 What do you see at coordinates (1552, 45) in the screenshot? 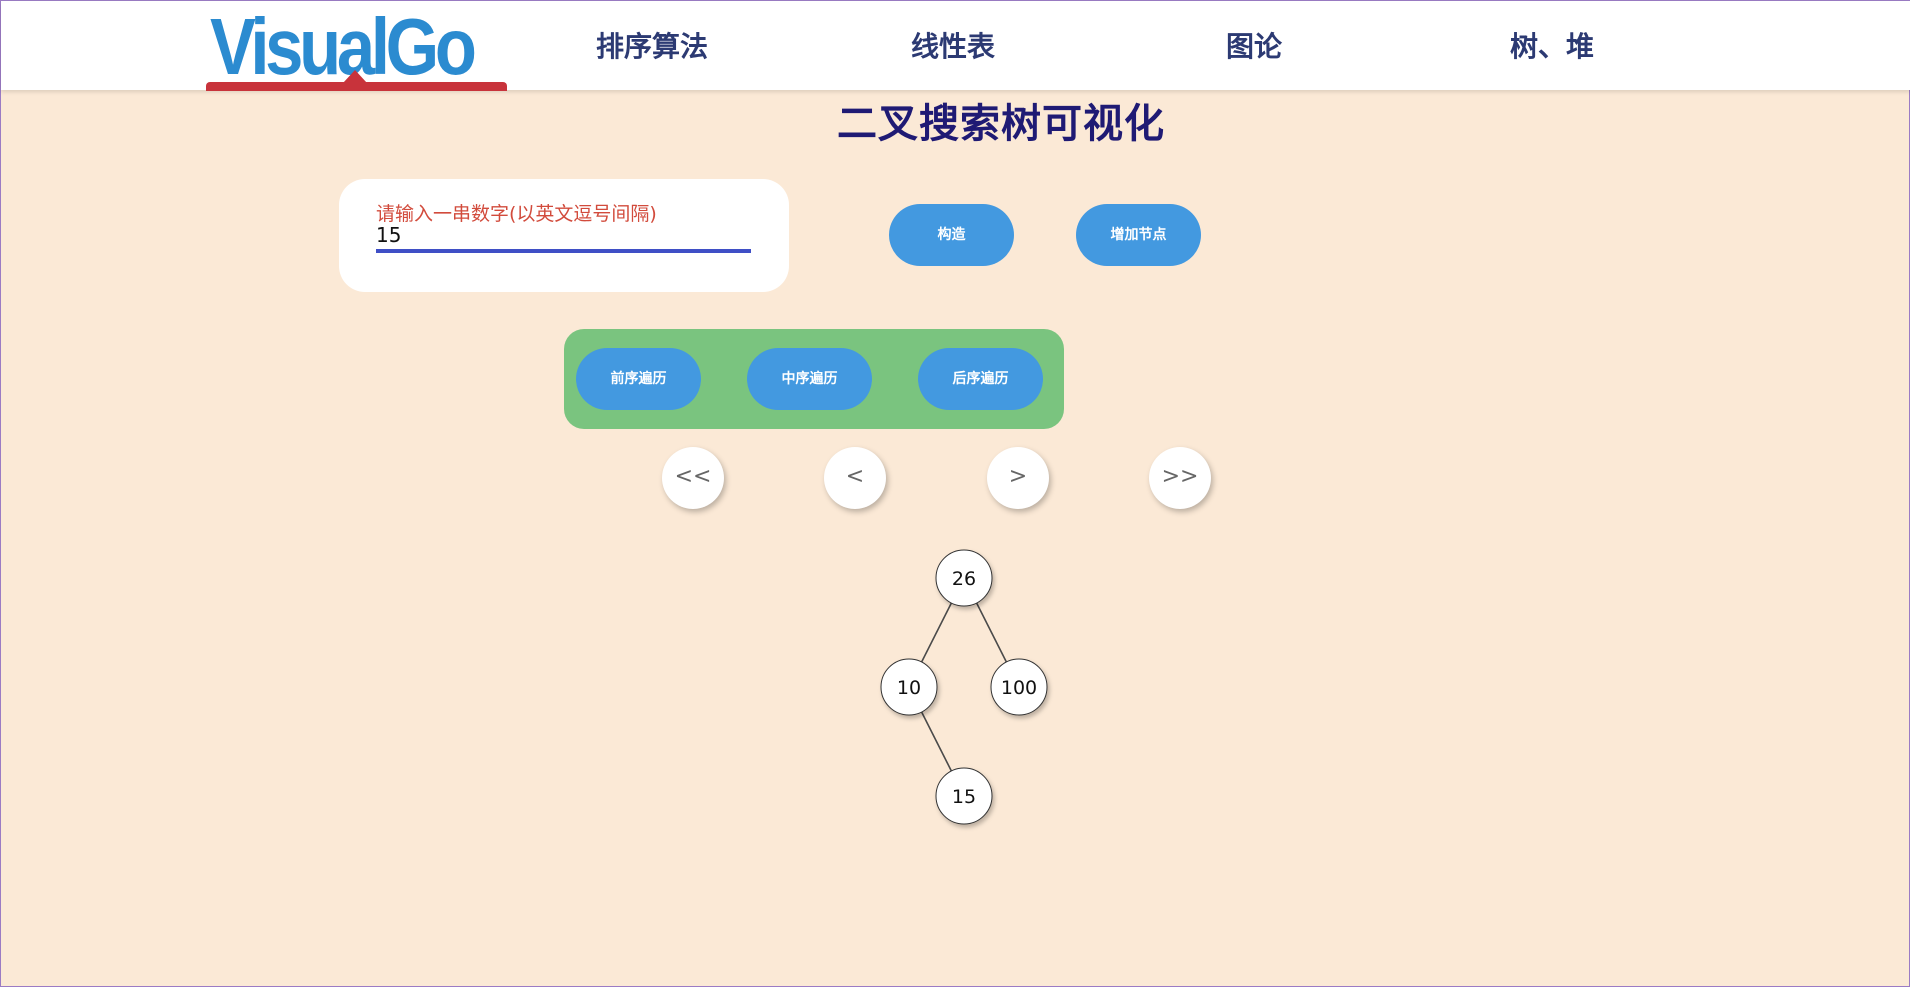
I see `nav-tree-heap: 树、堆` at bounding box center [1552, 45].